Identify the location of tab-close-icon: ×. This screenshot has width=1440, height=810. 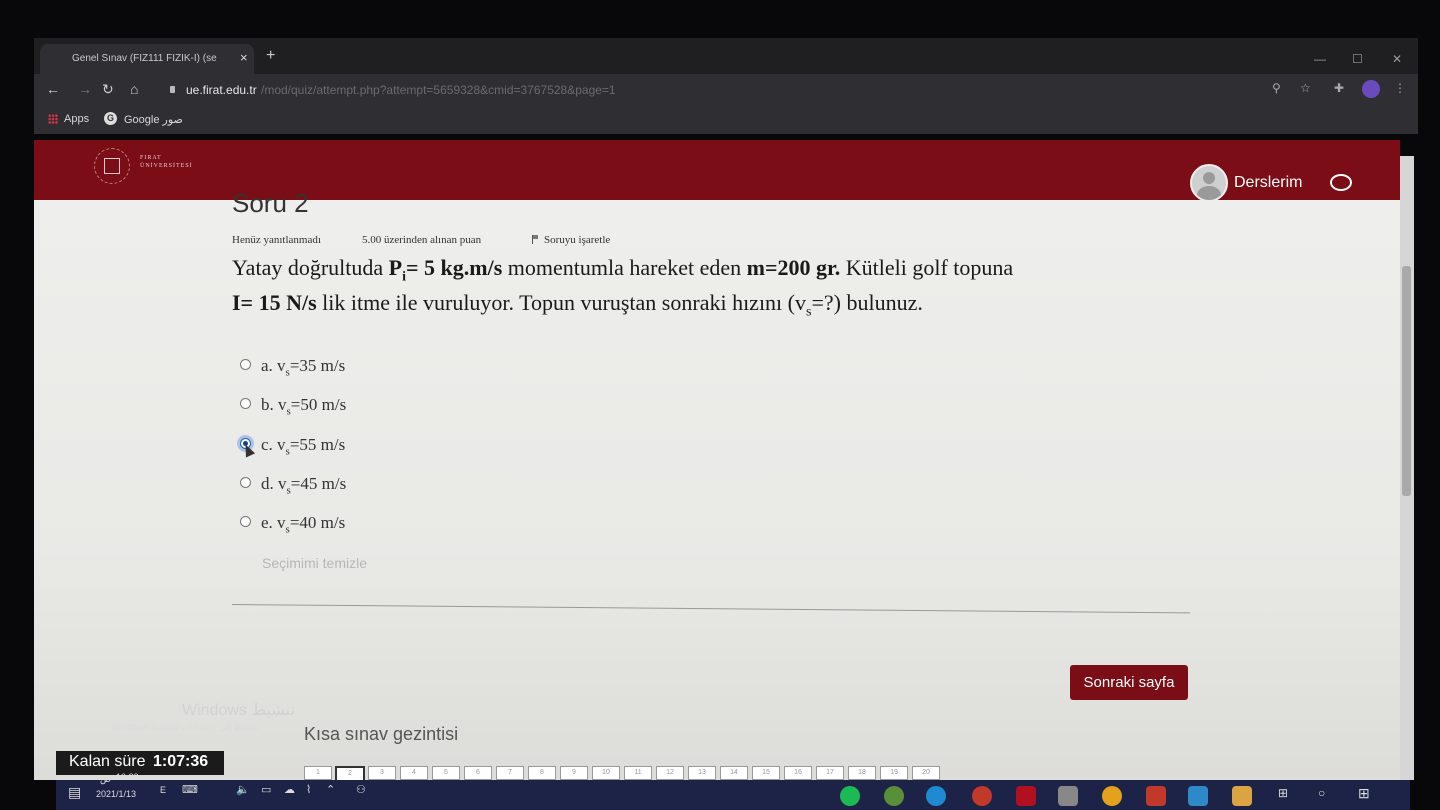
(244, 57).